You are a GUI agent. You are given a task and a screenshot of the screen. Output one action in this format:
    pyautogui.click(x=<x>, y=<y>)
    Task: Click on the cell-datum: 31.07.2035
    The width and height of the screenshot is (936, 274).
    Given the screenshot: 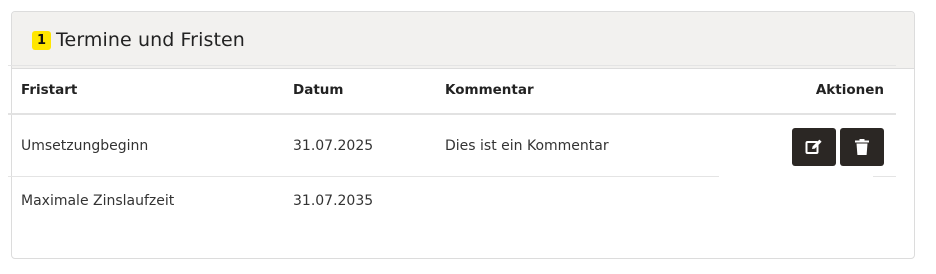 What is the action you would take?
    pyautogui.click(x=333, y=200)
    